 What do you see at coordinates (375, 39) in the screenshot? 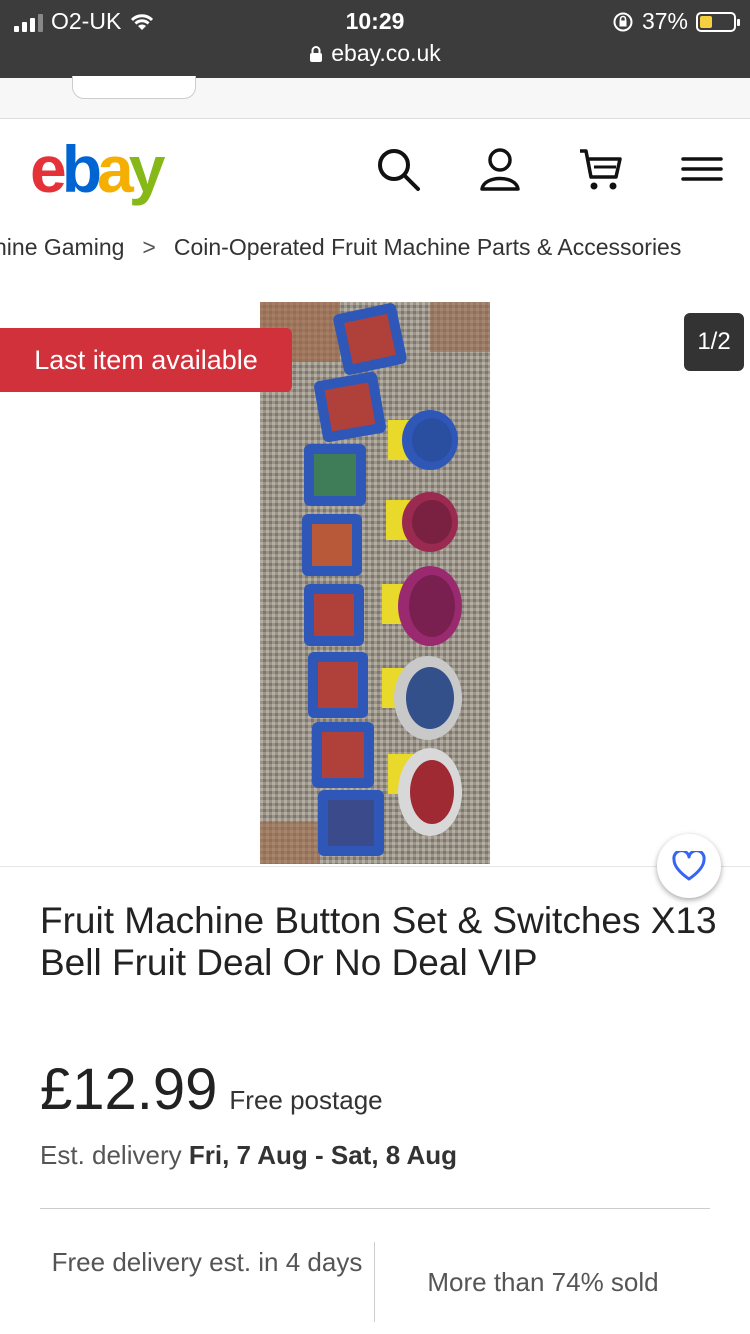
I see `status-bar: O2-UK 10:29 37% ebay.co.uk` at bounding box center [375, 39].